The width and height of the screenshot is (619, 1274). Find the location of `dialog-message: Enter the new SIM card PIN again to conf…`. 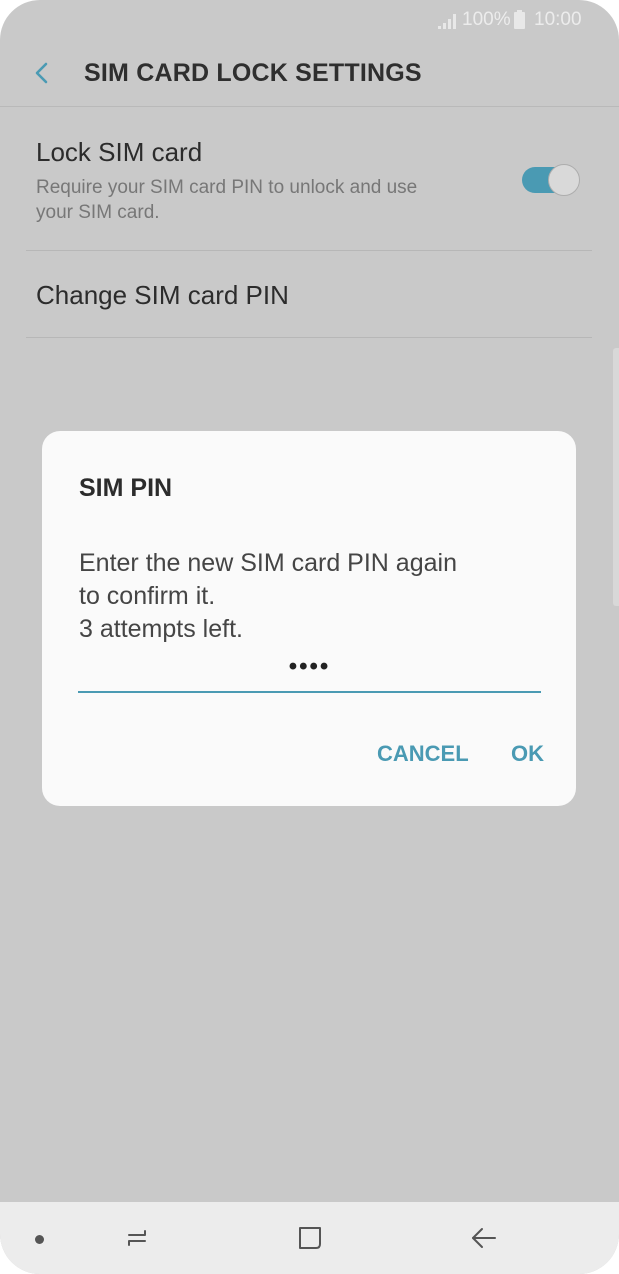

dialog-message: Enter the new SIM card PIN again to conf… is located at coordinates (309, 596).